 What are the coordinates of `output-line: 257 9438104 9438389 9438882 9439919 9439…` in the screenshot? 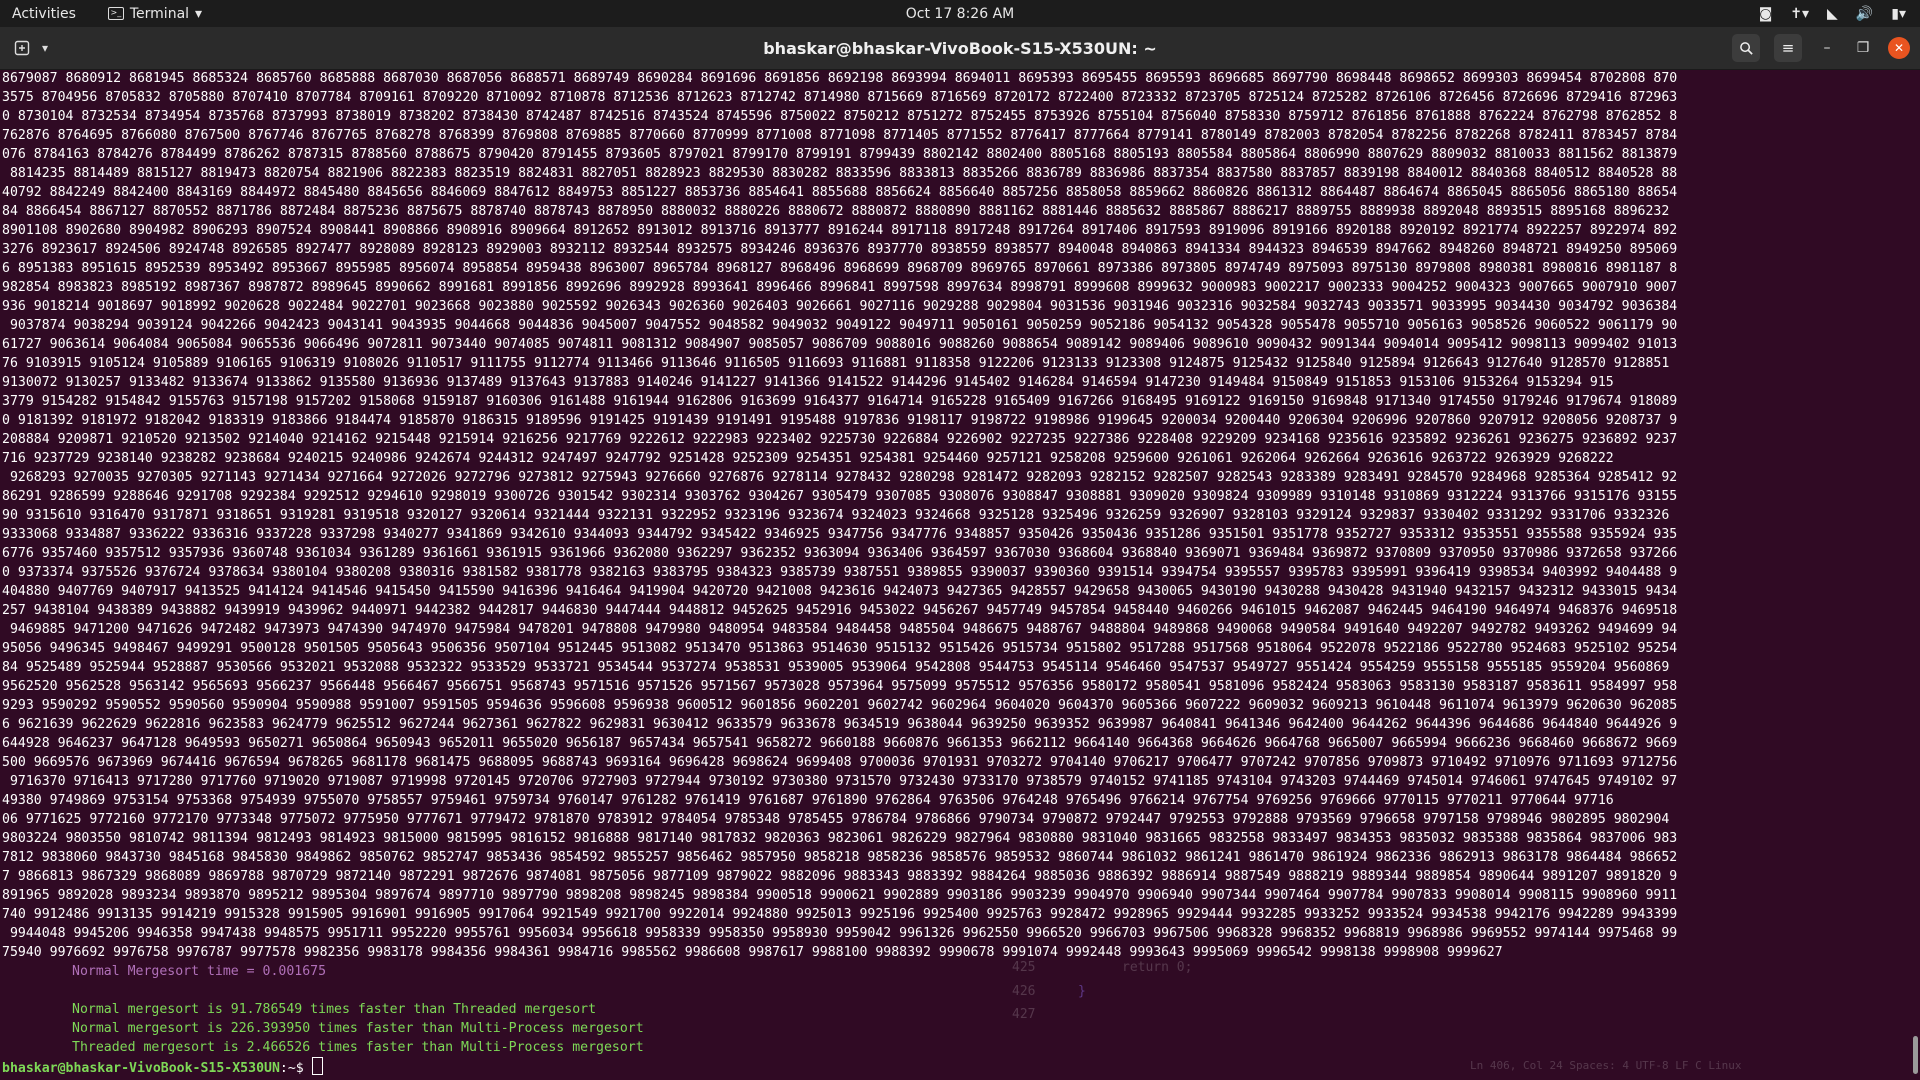 It's located at (840, 610).